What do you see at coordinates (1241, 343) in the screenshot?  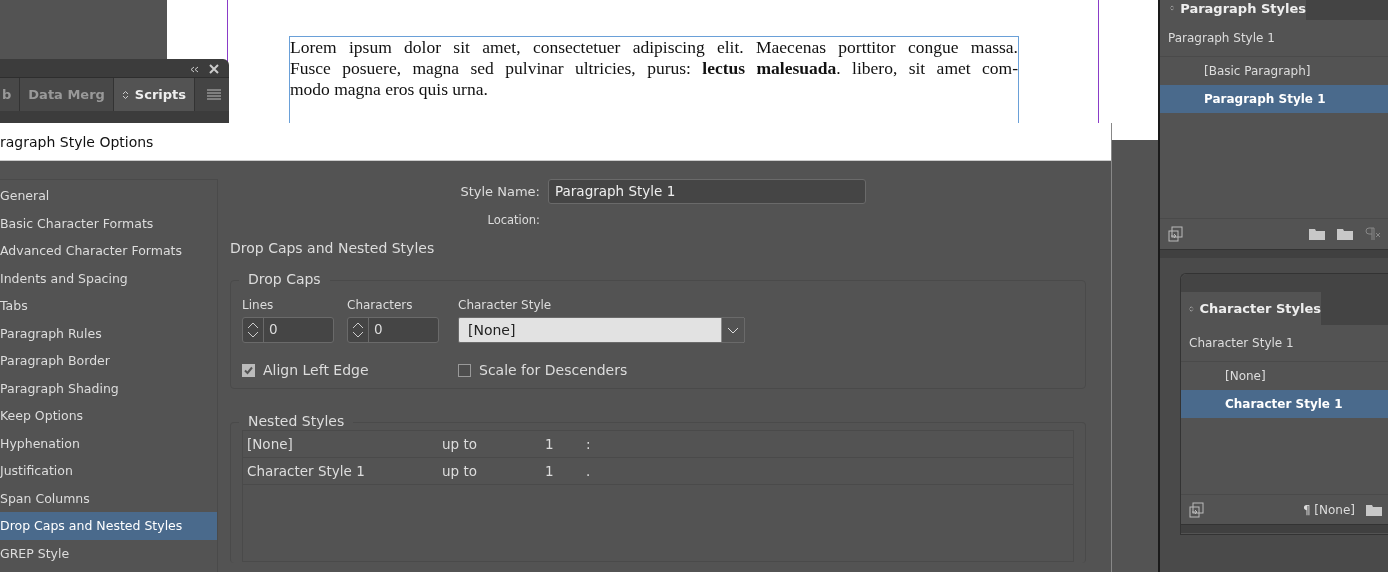 I see `current-style: Character Style 1` at bounding box center [1241, 343].